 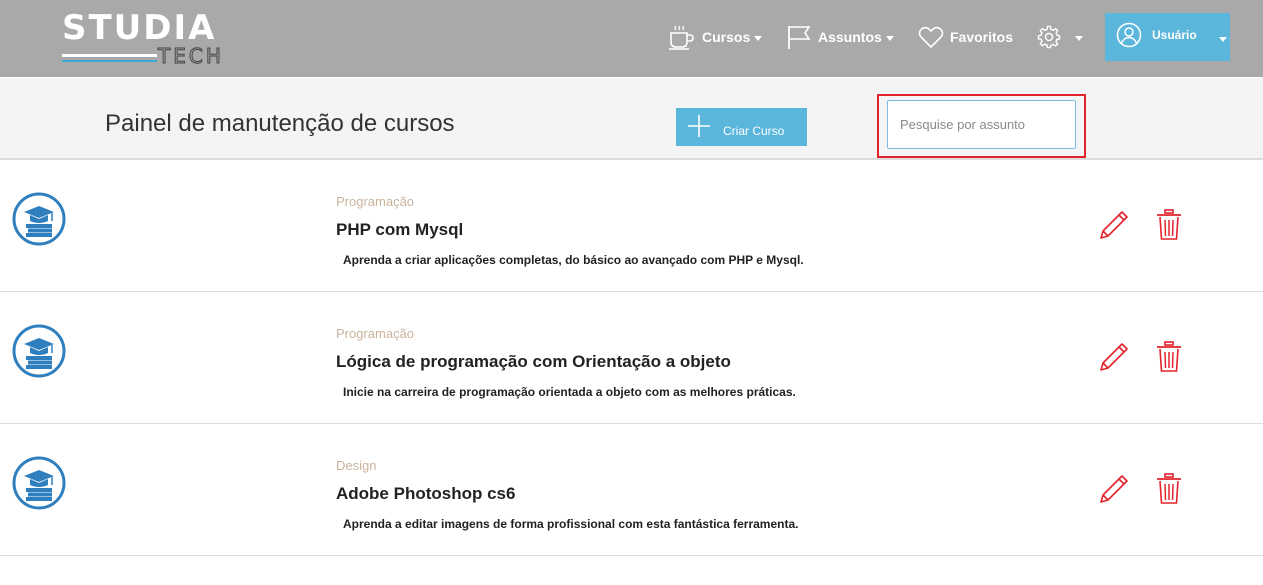 What do you see at coordinates (931, 37) in the screenshot?
I see `heart-icon` at bounding box center [931, 37].